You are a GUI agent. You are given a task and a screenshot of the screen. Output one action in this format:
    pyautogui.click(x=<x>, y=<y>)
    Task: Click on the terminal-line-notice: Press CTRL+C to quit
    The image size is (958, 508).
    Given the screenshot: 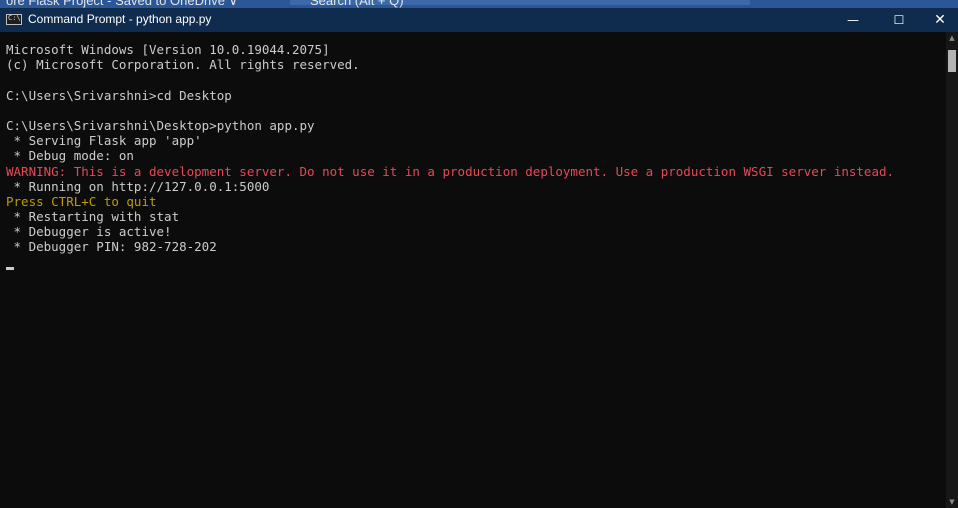 What is the action you would take?
    pyautogui.click(x=81, y=201)
    